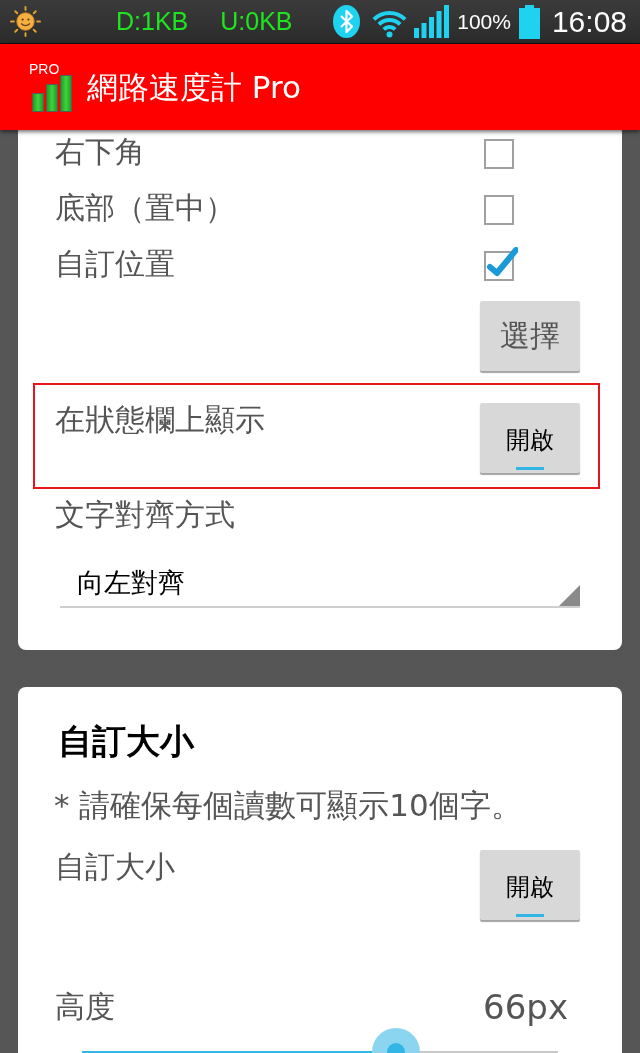  What do you see at coordinates (152, 21) in the screenshot?
I see `download-speed: D:1KB` at bounding box center [152, 21].